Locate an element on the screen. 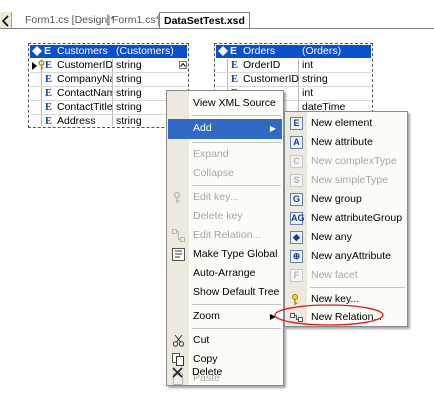 The image size is (434, 404). submenu-item-new-anyattribute: ⊕ New anyAttribute is located at coordinates (346, 256).